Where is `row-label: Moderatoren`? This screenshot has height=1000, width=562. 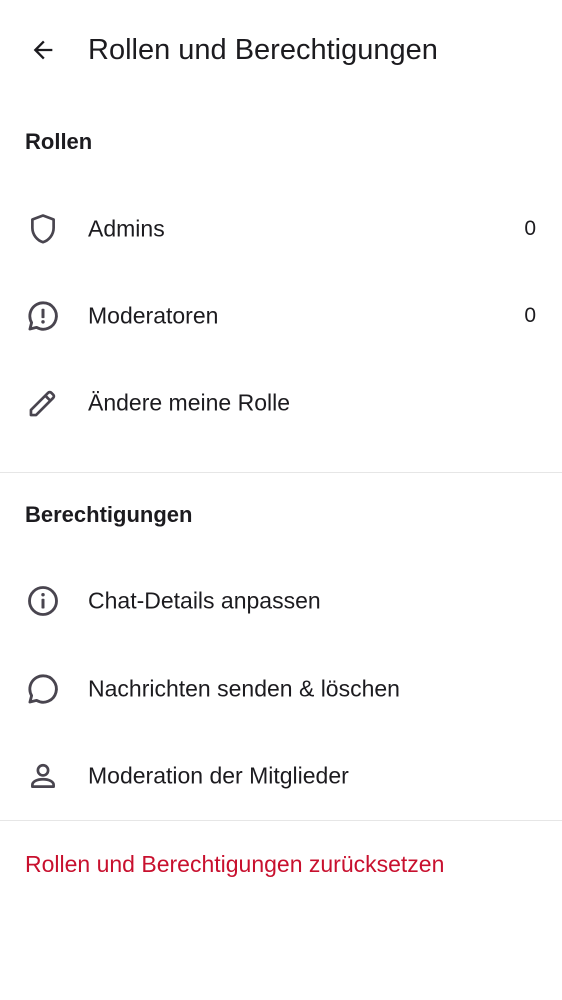 row-label: Moderatoren is located at coordinates (153, 315).